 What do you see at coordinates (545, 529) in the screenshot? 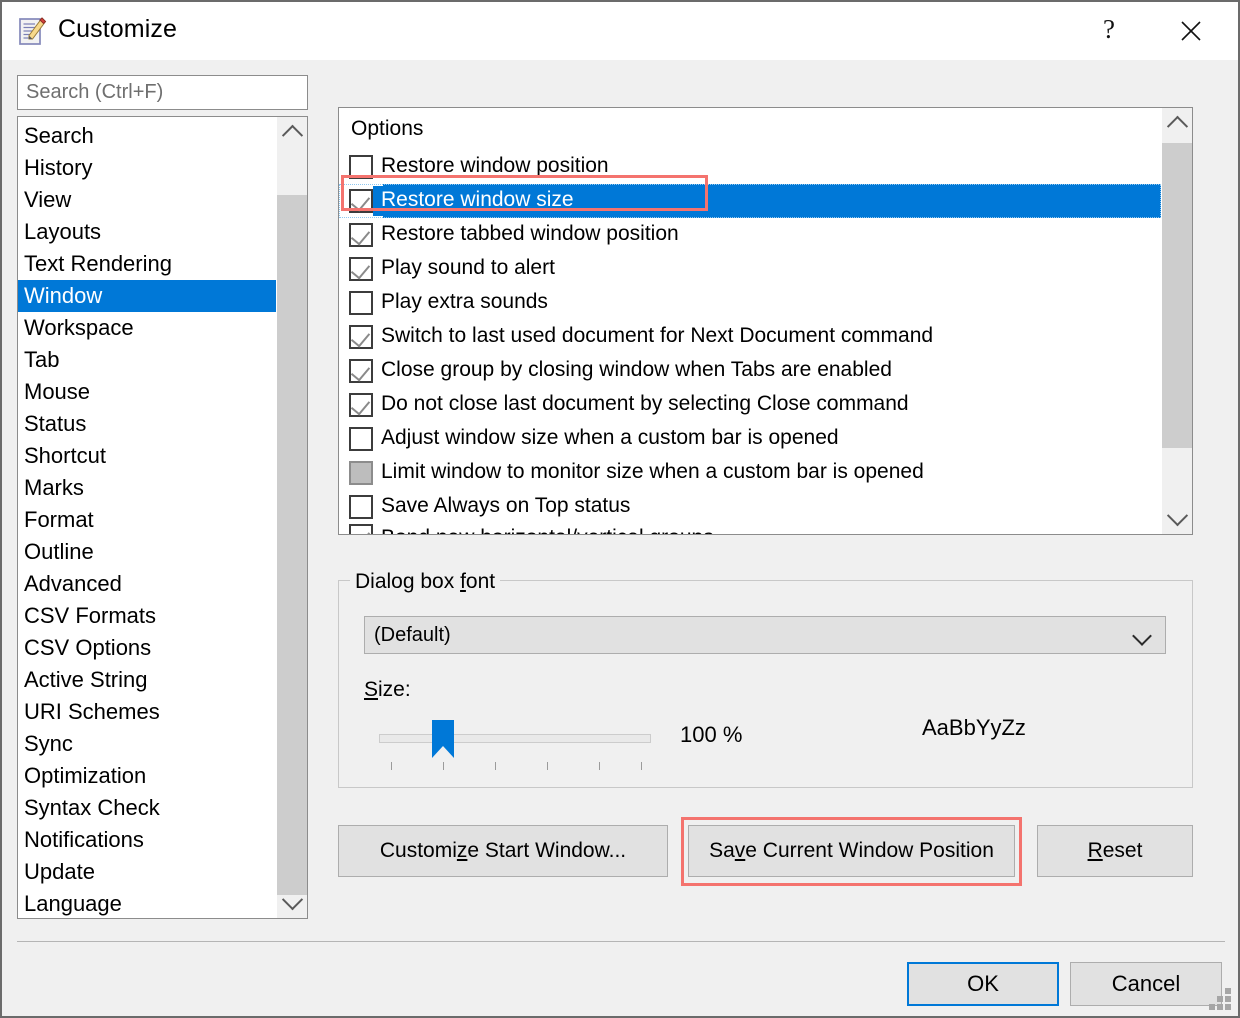
I see `option-label: Bond new horizontal/vertical groups` at bounding box center [545, 529].